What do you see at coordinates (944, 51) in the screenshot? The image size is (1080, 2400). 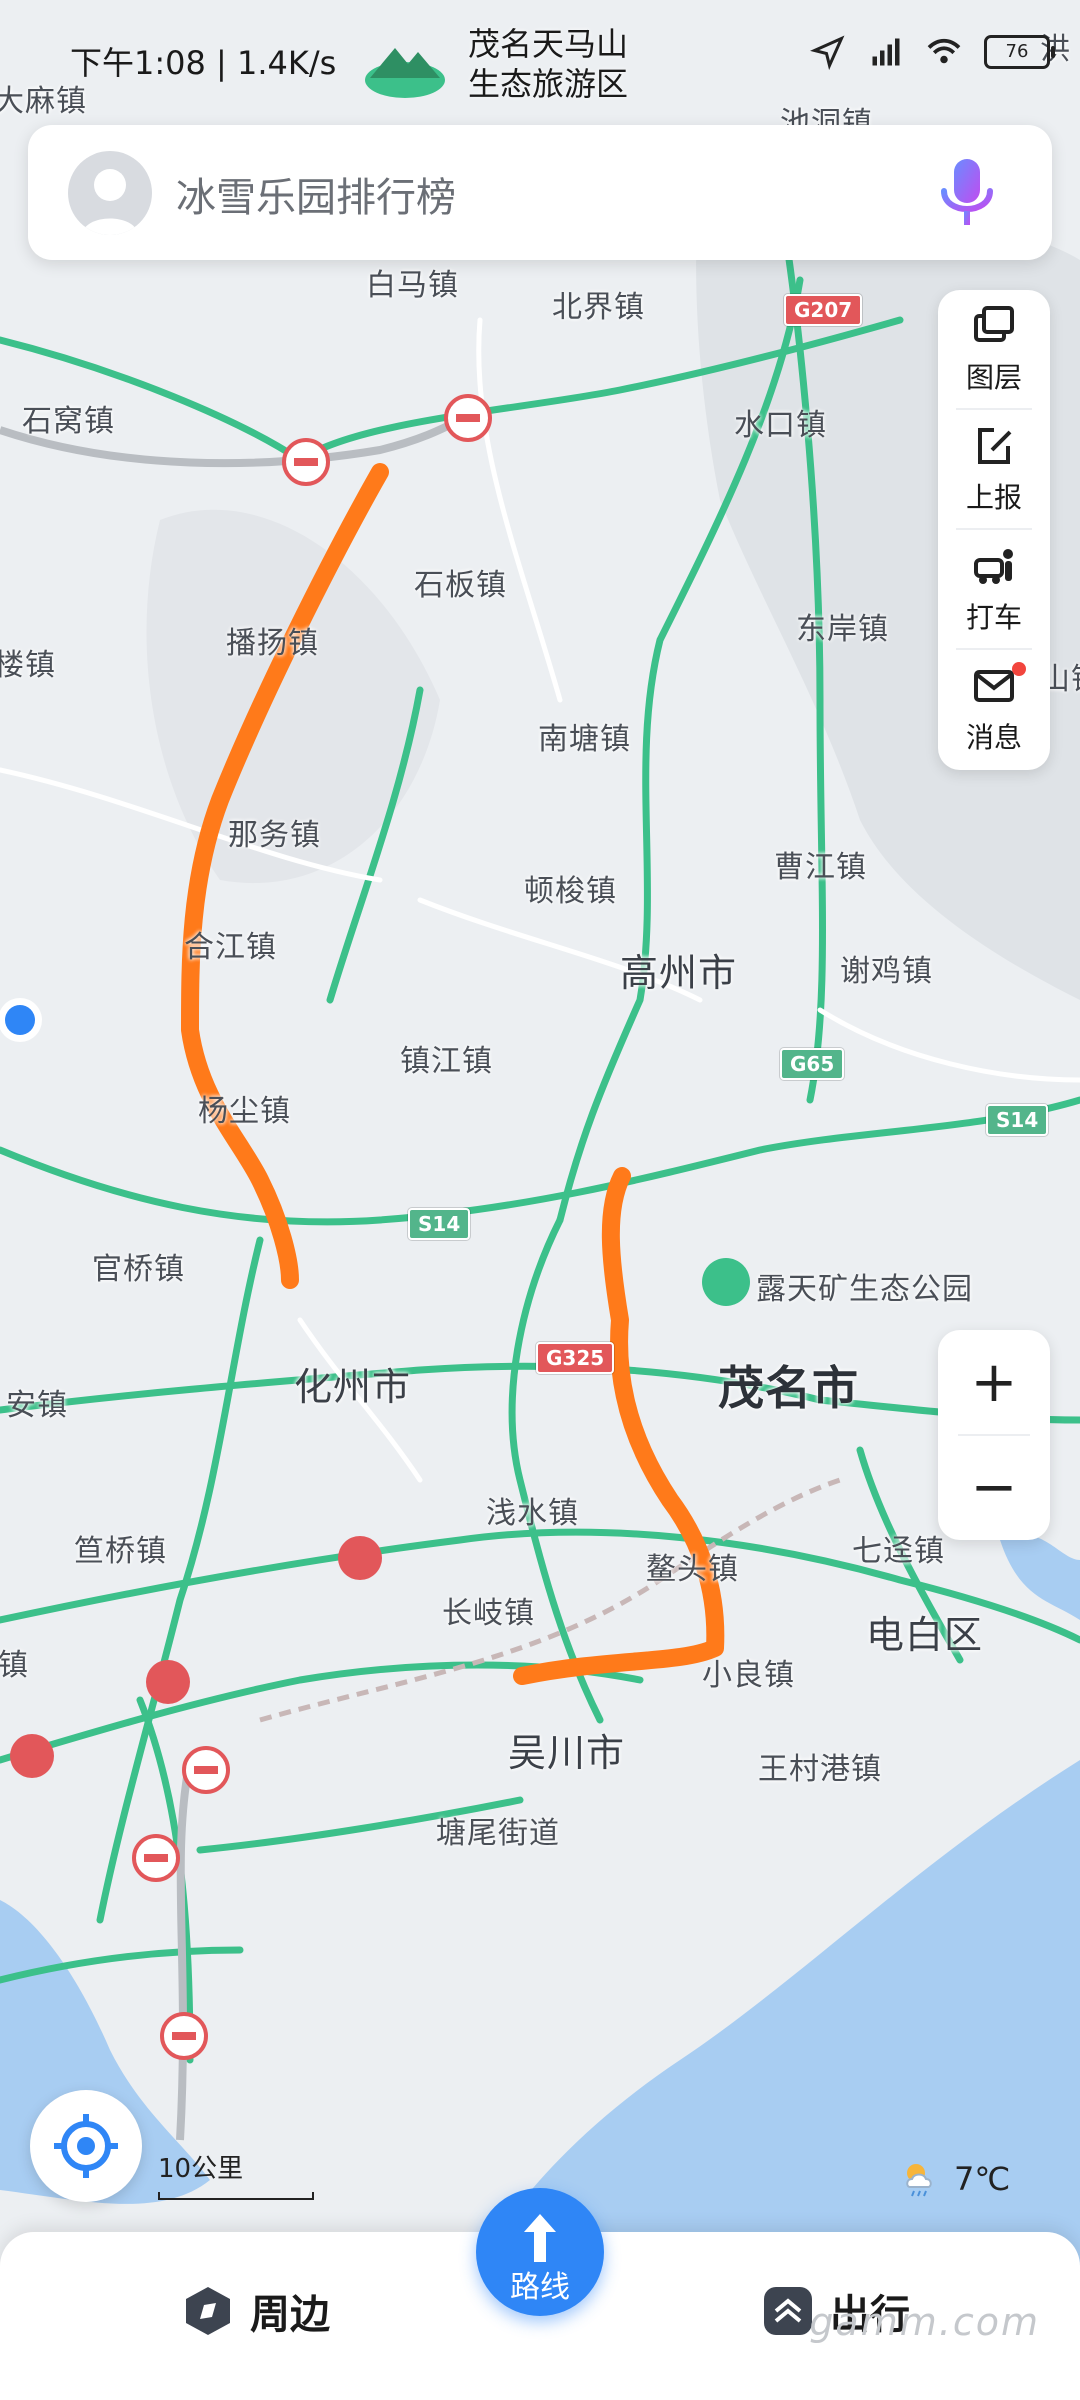 I see `wifi-icon` at bounding box center [944, 51].